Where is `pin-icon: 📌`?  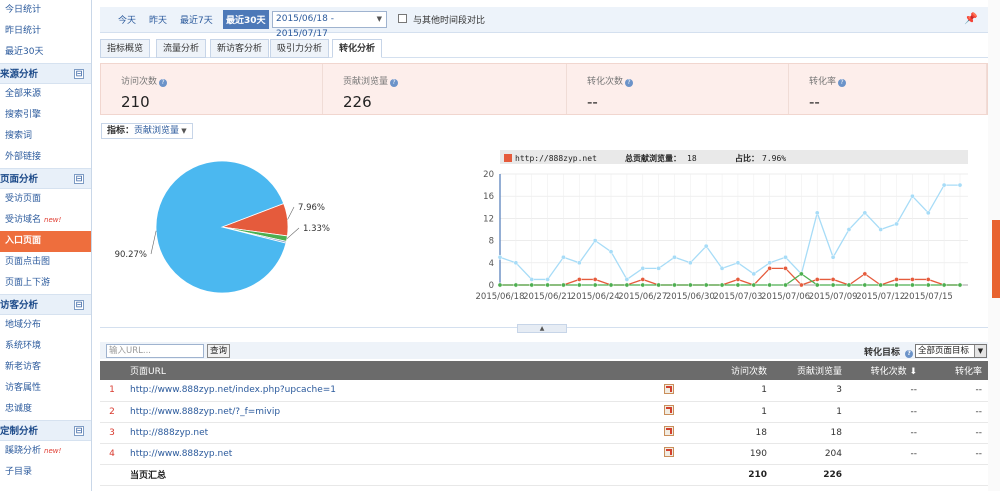
pin-icon: 📌 is located at coordinates (971, 18).